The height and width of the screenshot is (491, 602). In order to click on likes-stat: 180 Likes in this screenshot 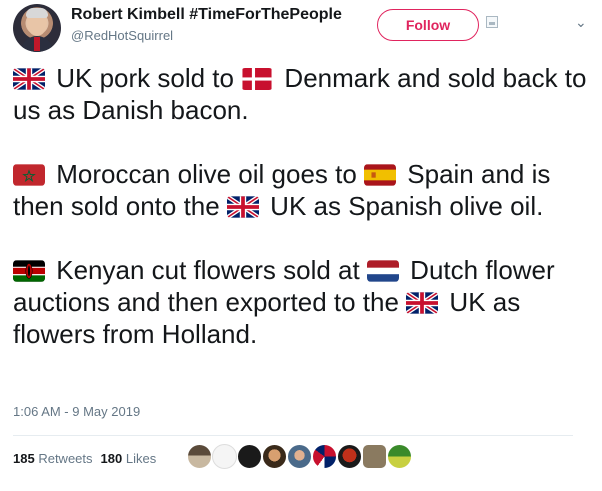, I will do `click(129, 458)`.